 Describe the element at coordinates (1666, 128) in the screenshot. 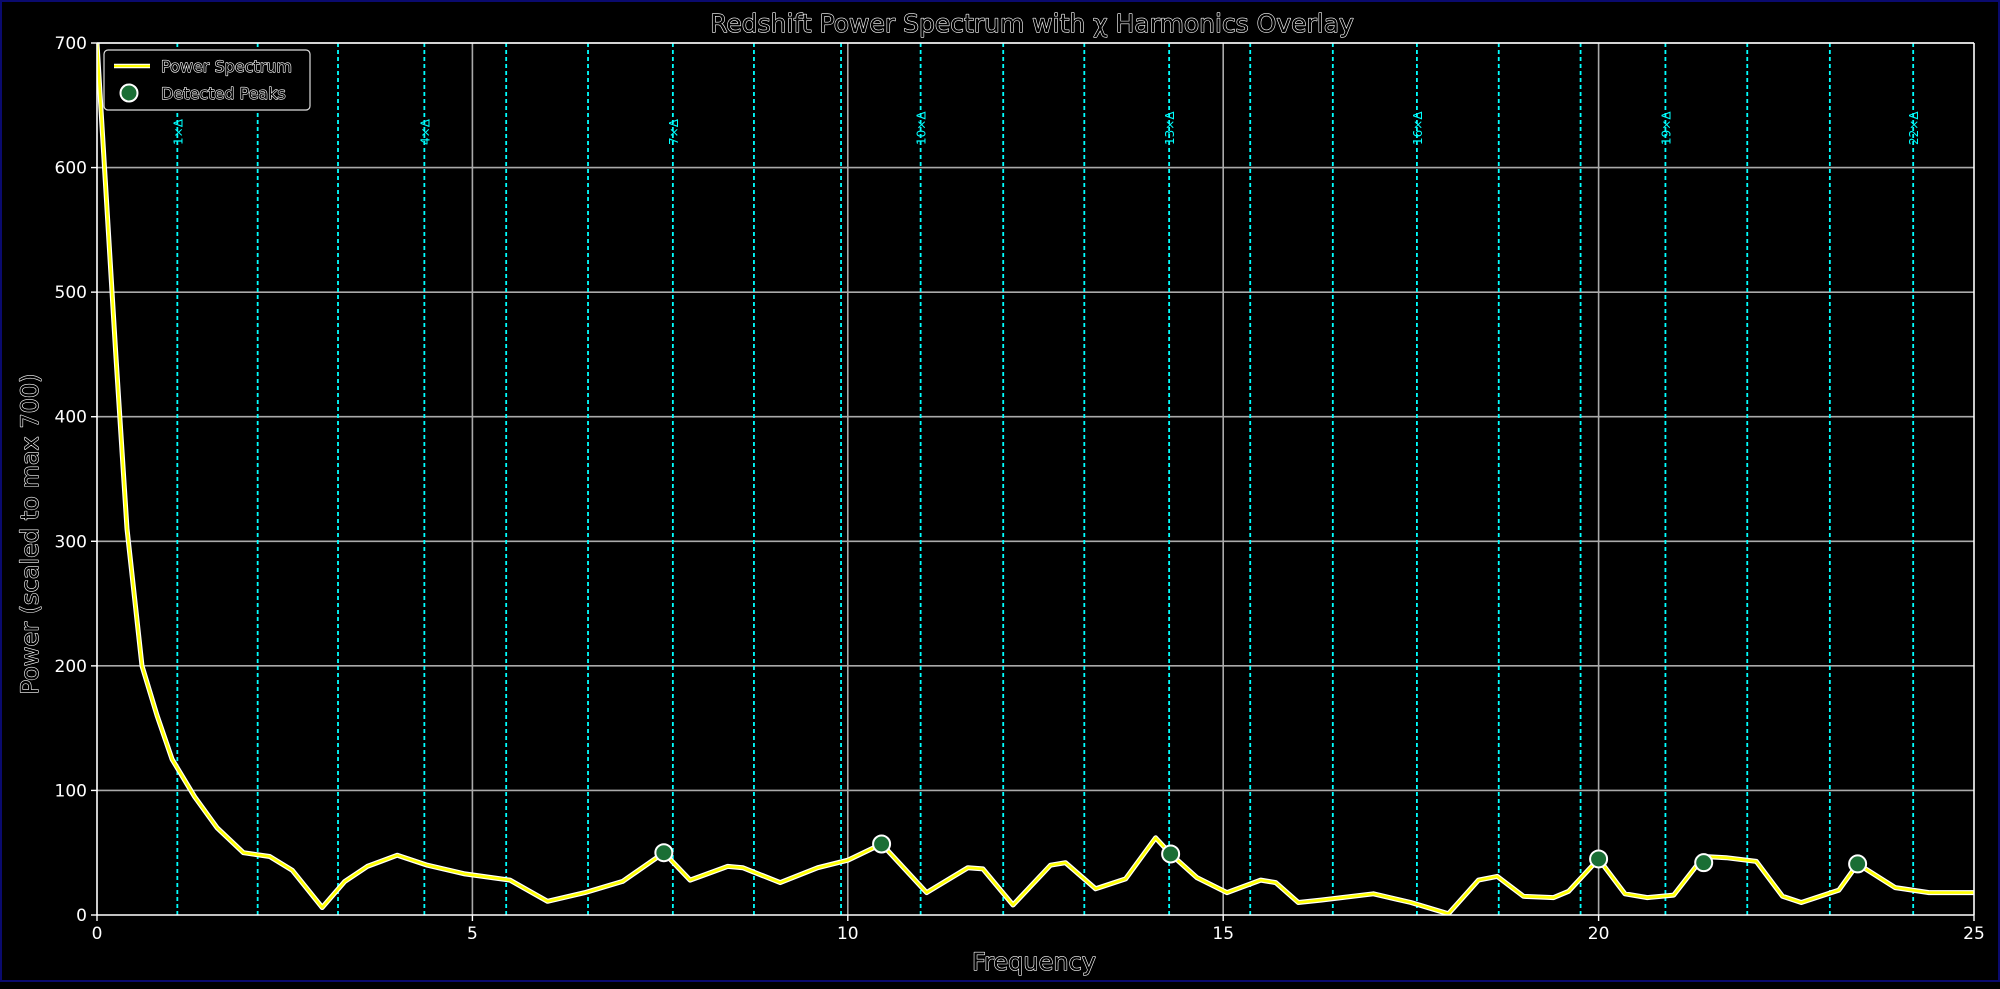

I see `harmonic-label: 19×Δ` at that location.